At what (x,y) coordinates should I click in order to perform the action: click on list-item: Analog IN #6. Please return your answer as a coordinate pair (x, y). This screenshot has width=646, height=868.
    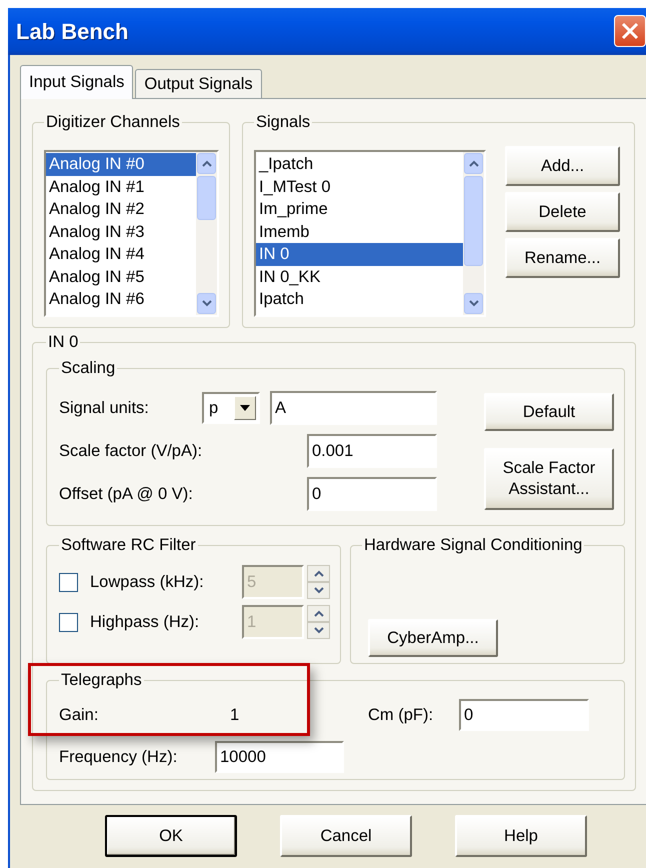
    Looking at the image, I should click on (121, 299).